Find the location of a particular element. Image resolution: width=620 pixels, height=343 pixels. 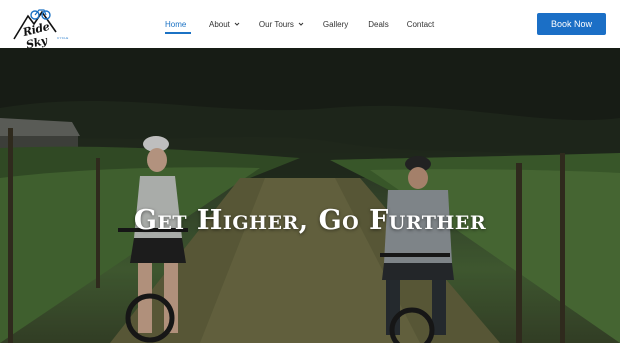

nav-item-gallery: Gallery is located at coordinates (335, 24).